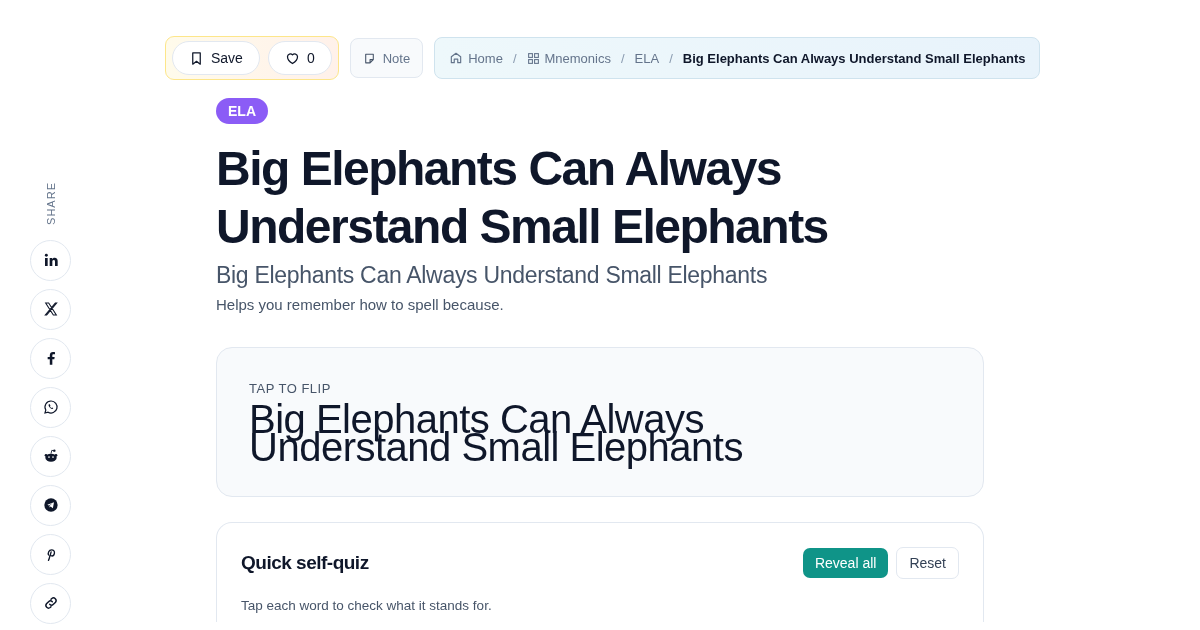 This screenshot has height=630, width=1200. I want to click on reddit-icon, so click(50, 456).